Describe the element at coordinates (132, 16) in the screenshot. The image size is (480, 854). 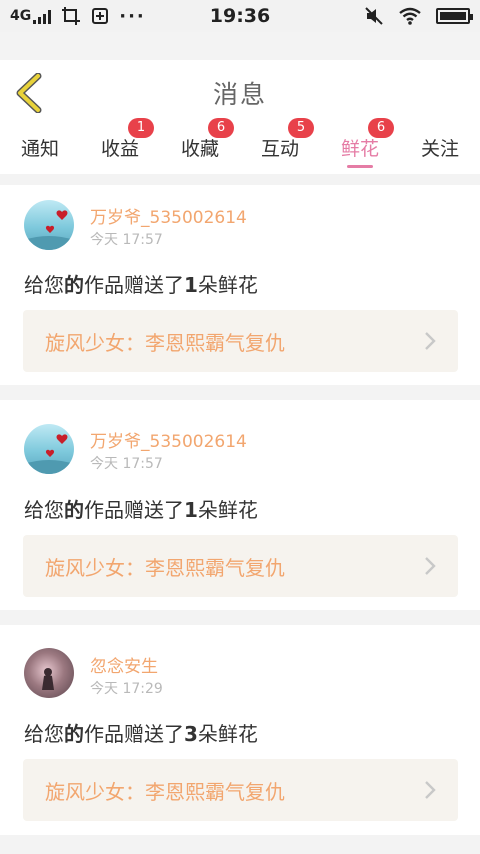
I see `more-icon: ···` at that location.